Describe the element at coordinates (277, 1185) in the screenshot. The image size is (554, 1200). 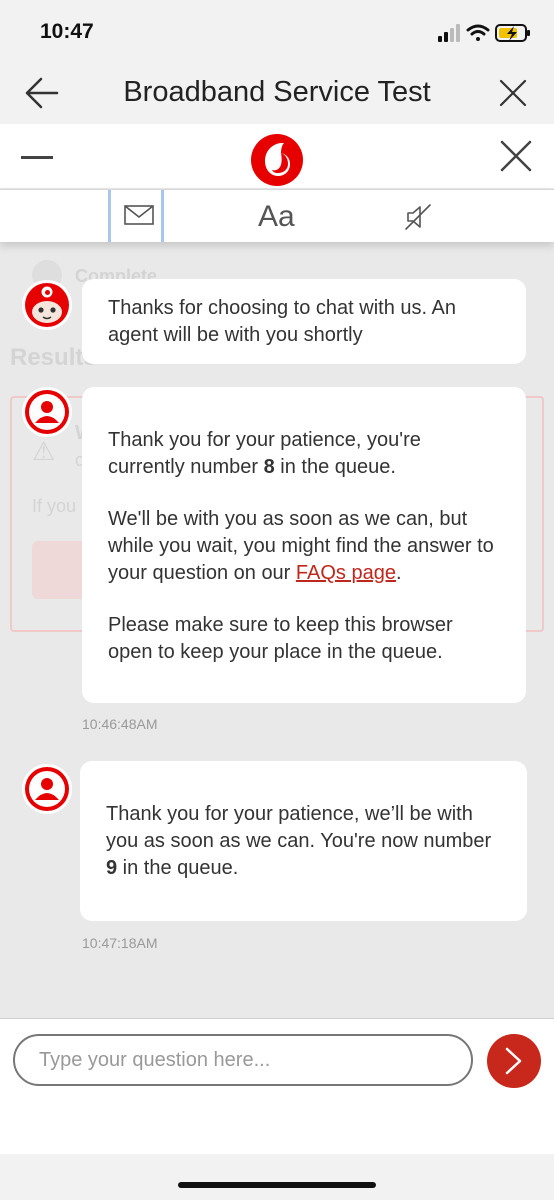
I see `home-indicator` at that location.